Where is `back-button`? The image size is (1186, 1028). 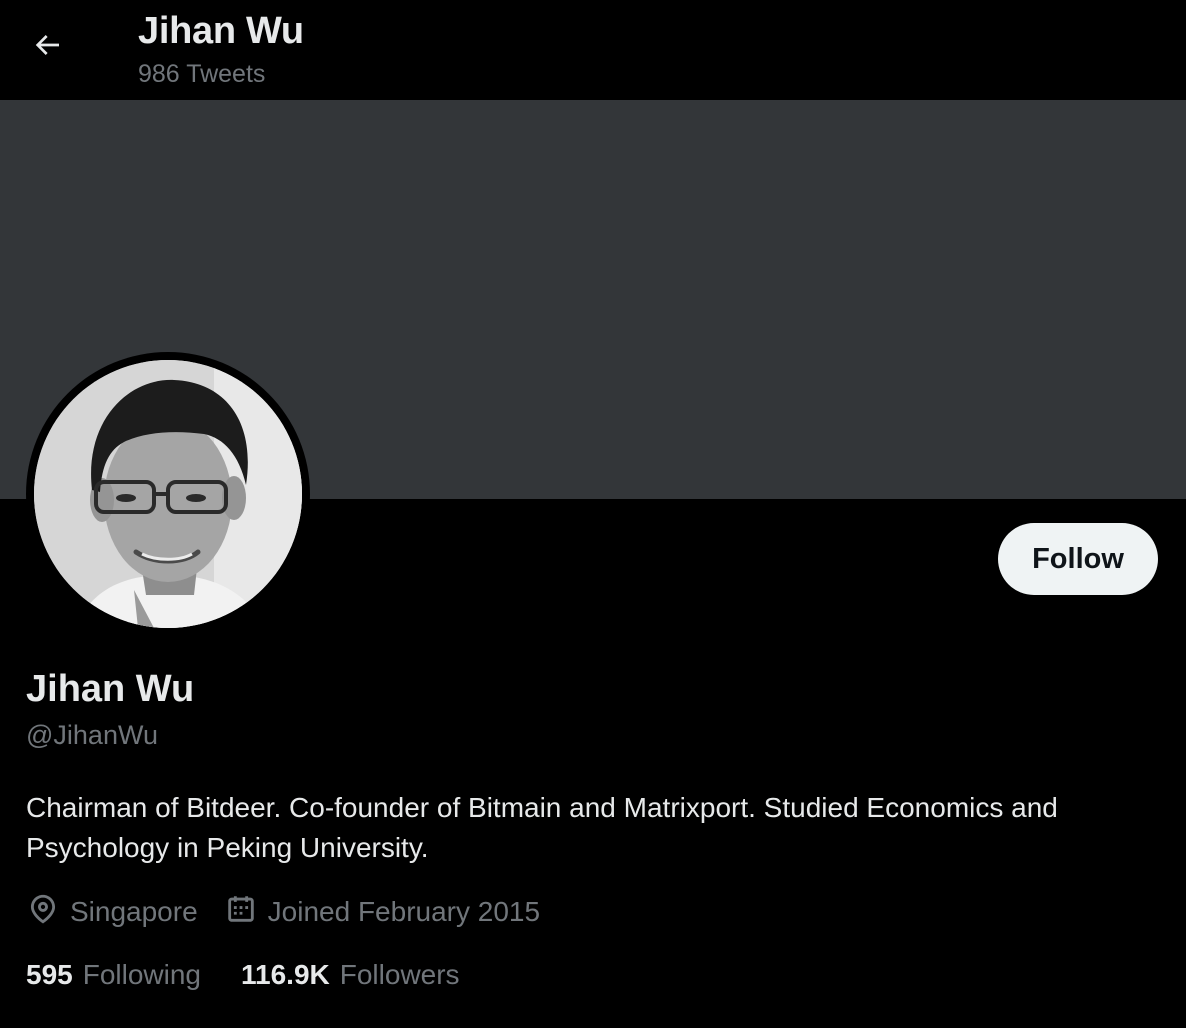
back-button is located at coordinates (47, 47).